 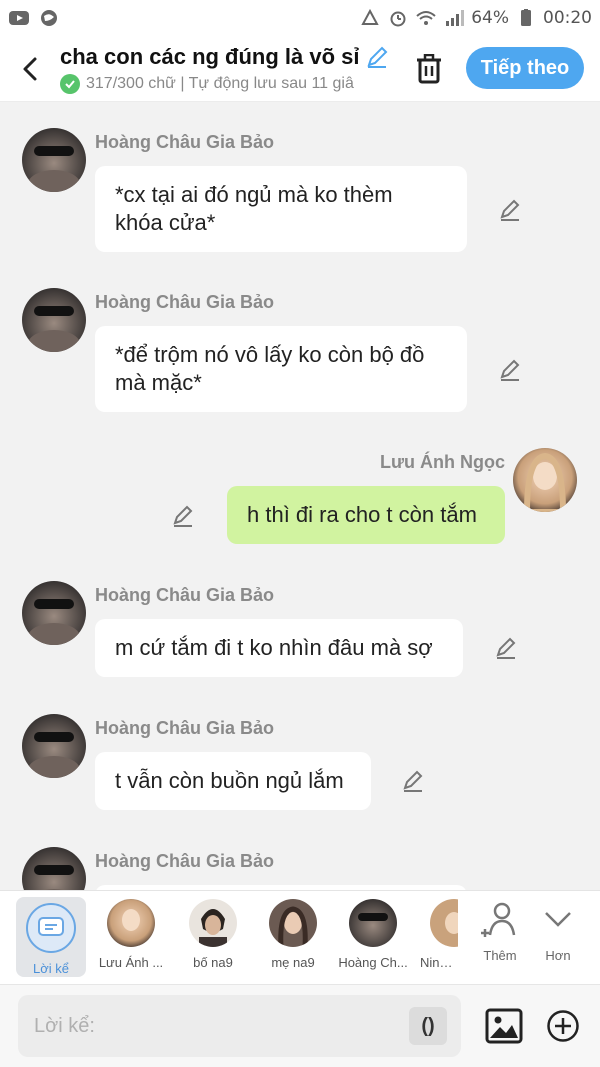 What do you see at coordinates (454, 18) in the screenshot?
I see `signal-icon` at bounding box center [454, 18].